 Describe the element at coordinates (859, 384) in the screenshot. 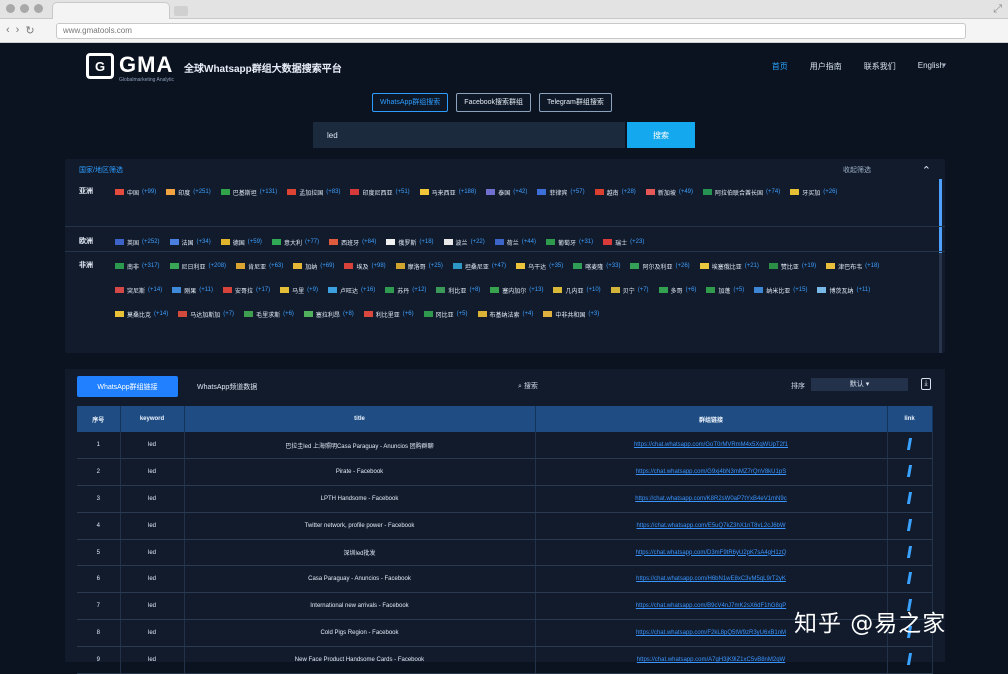

I see `sort-select: 默认 ▾` at that location.